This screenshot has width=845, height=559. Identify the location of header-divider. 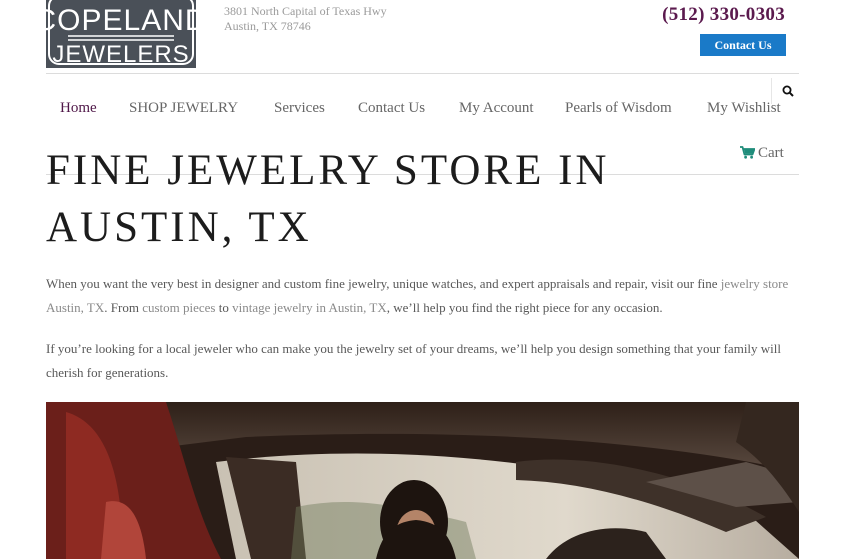
(422, 73).